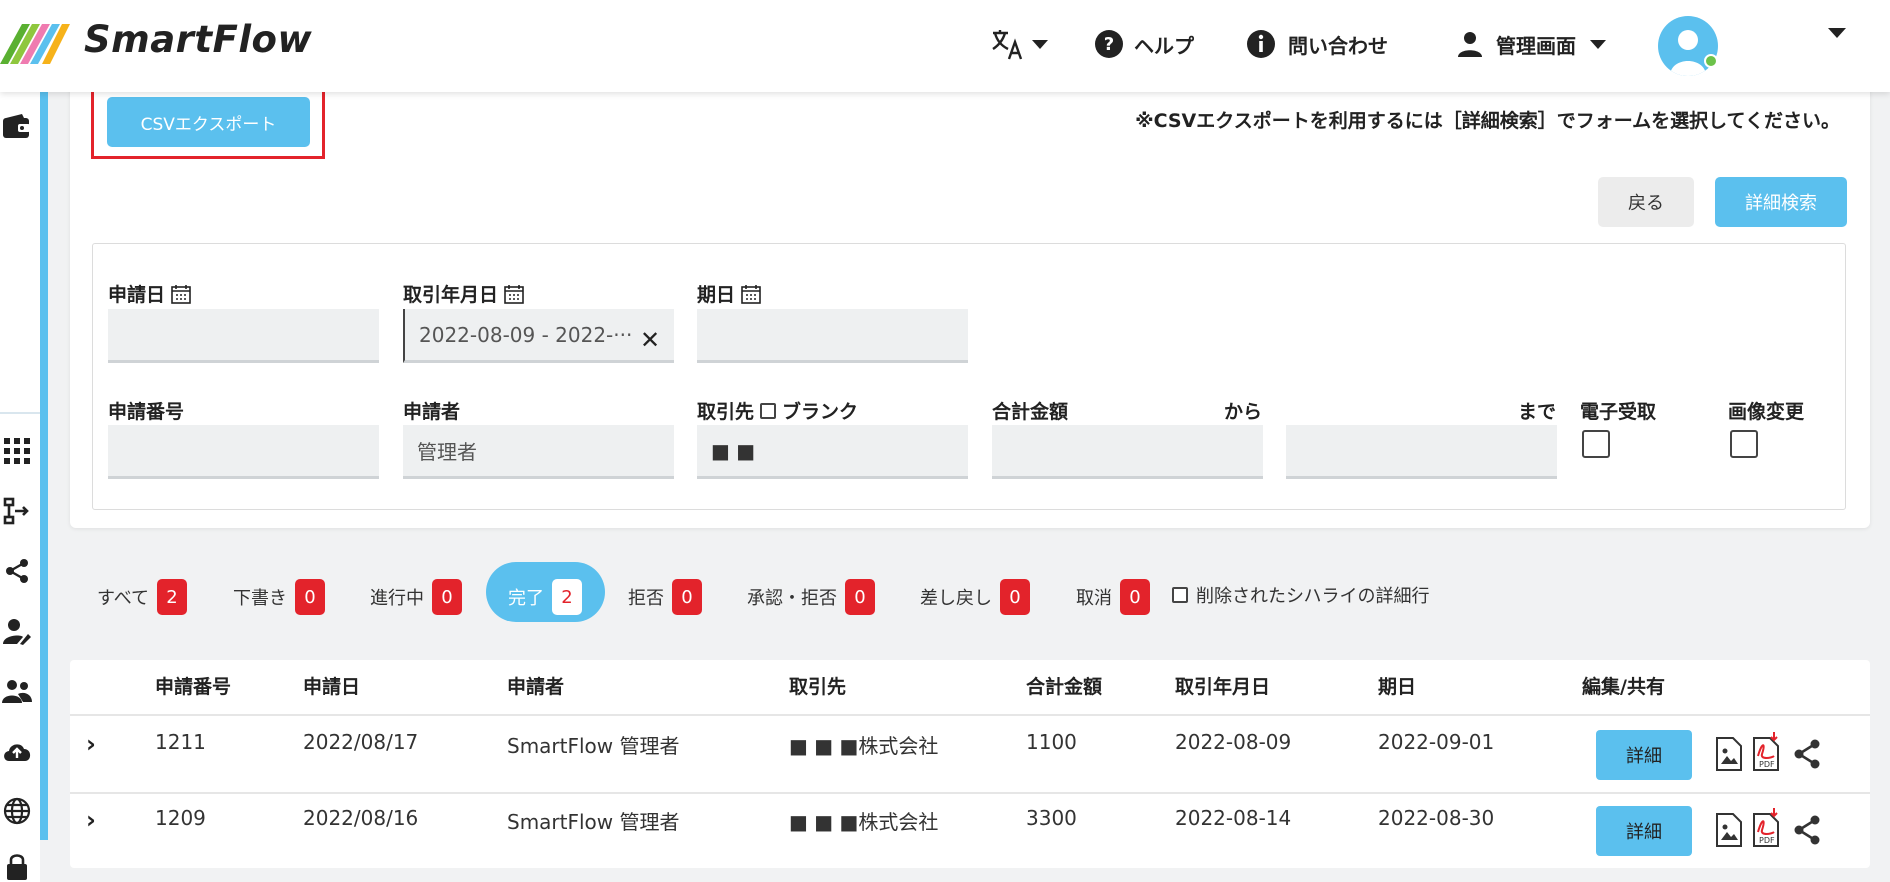 The width and height of the screenshot is (1890, 882). What do you see at coordinates (1470, 44) in the screenshot?
I see `user-icon` at bounding box center [1470, 44].